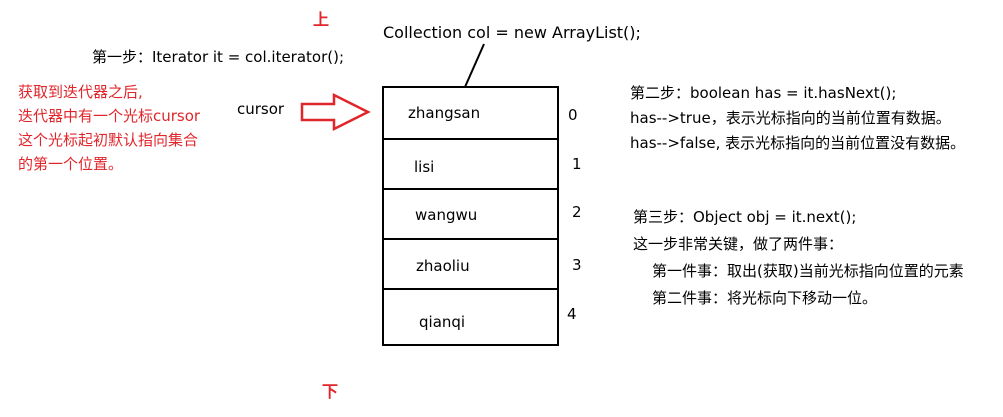 The image size is (1003, 417). What do you see at coordinates (765, 298) in the screenshot?
I see `step3-line: 第二件事：将光标向下移动一位。` at bounding box center [765, 298].